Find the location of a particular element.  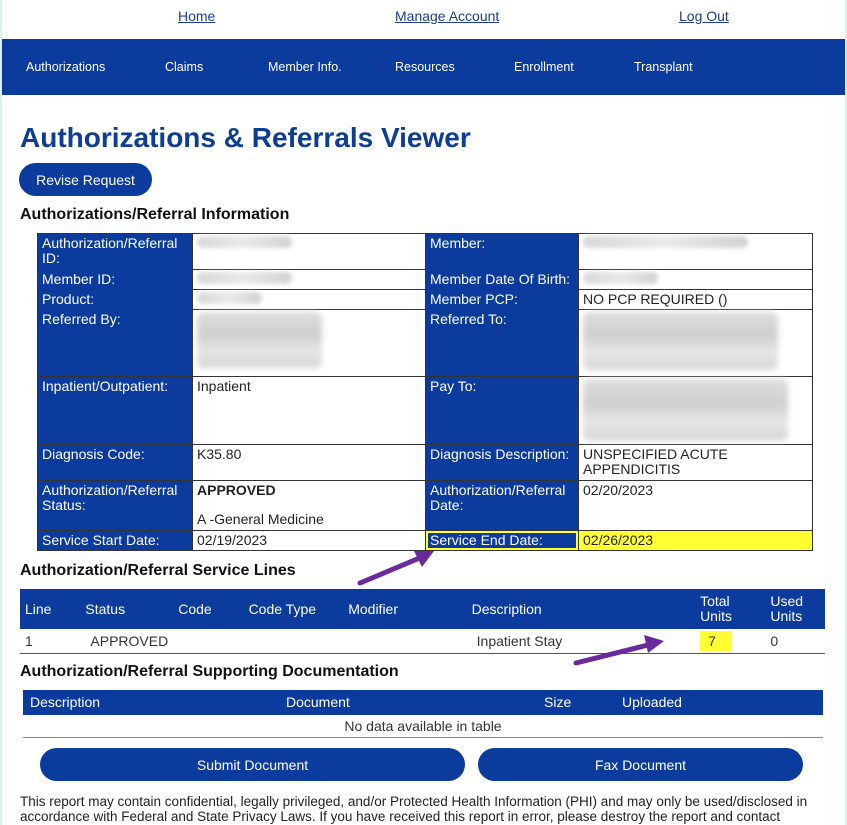

documentation-header-row: Description Document Size Uploaded is located at coordinates (423, 702).